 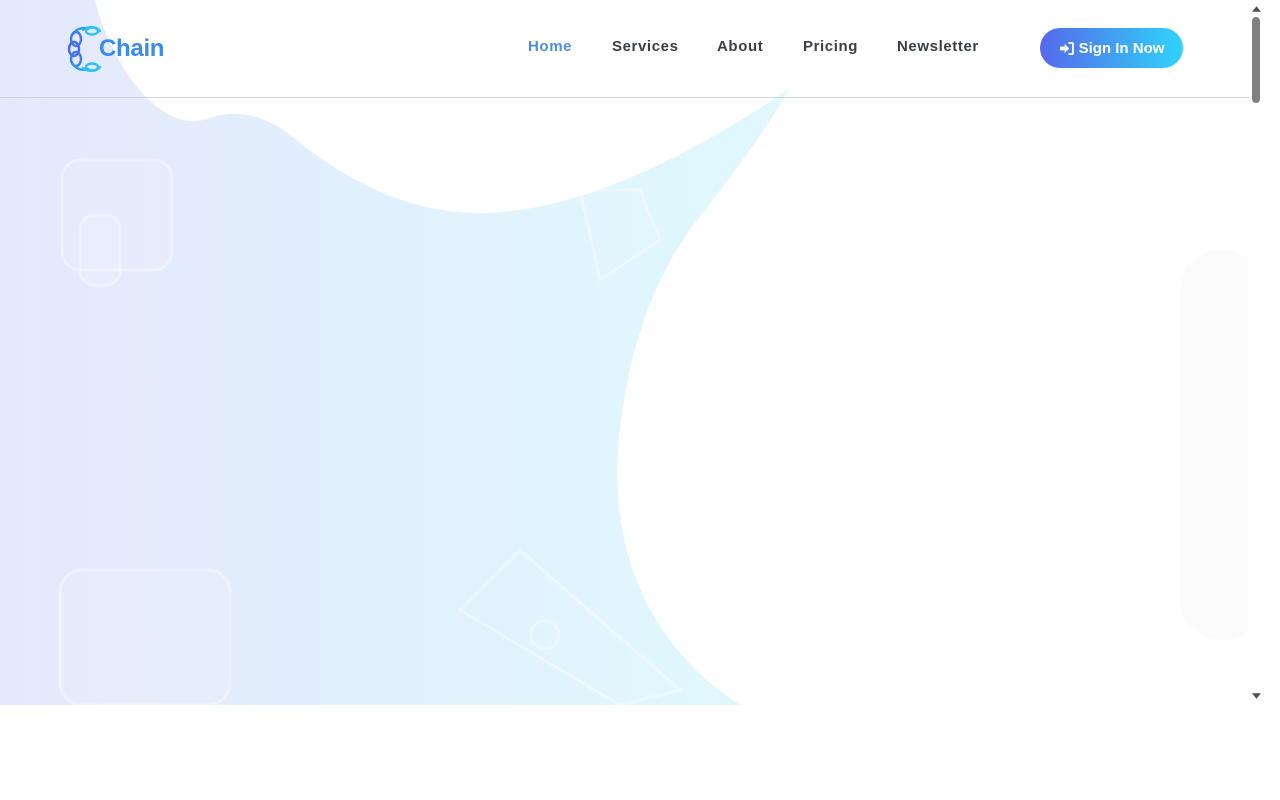 I want to click on below-viewport-area, so click(x=640, y=752).